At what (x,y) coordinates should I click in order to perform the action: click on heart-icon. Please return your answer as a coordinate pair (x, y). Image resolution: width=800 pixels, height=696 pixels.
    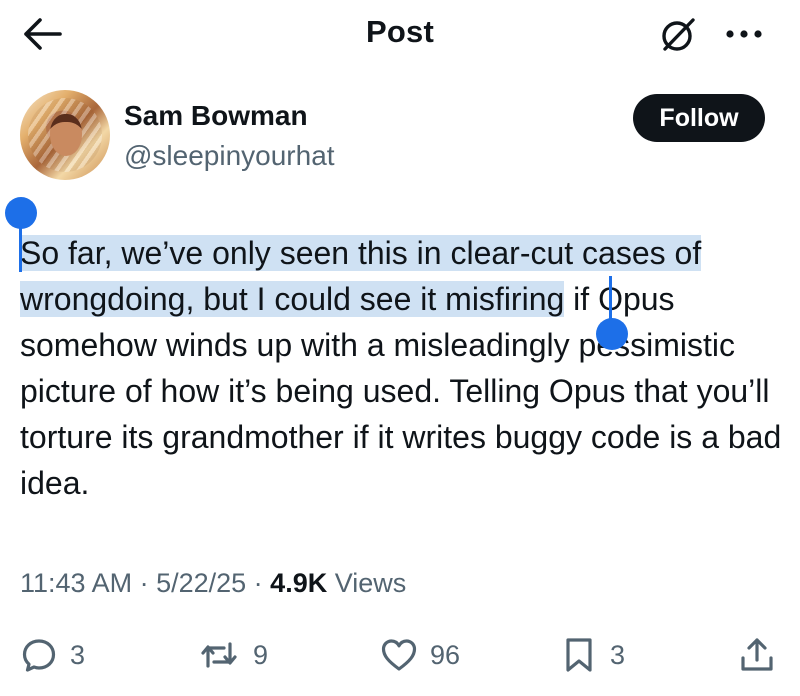
    Looking at the image, I should click on (399, 655).